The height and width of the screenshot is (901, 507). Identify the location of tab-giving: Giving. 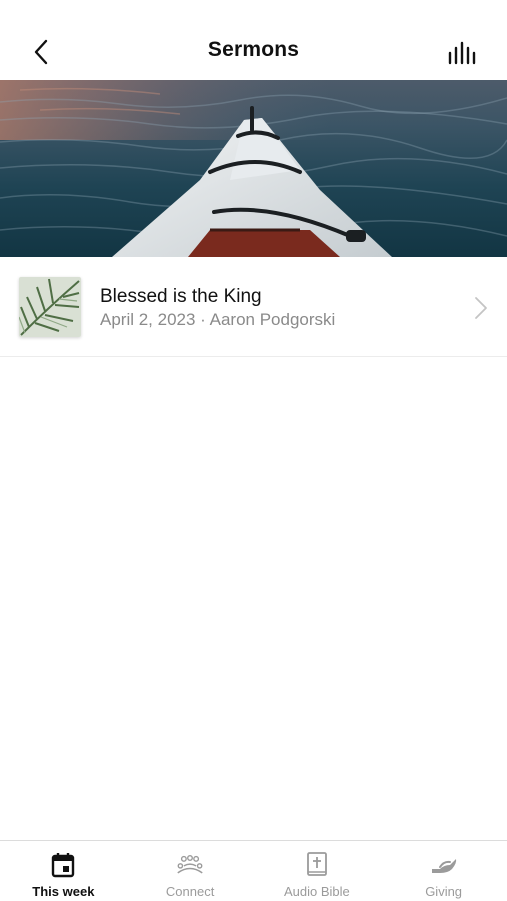
(443, 871).